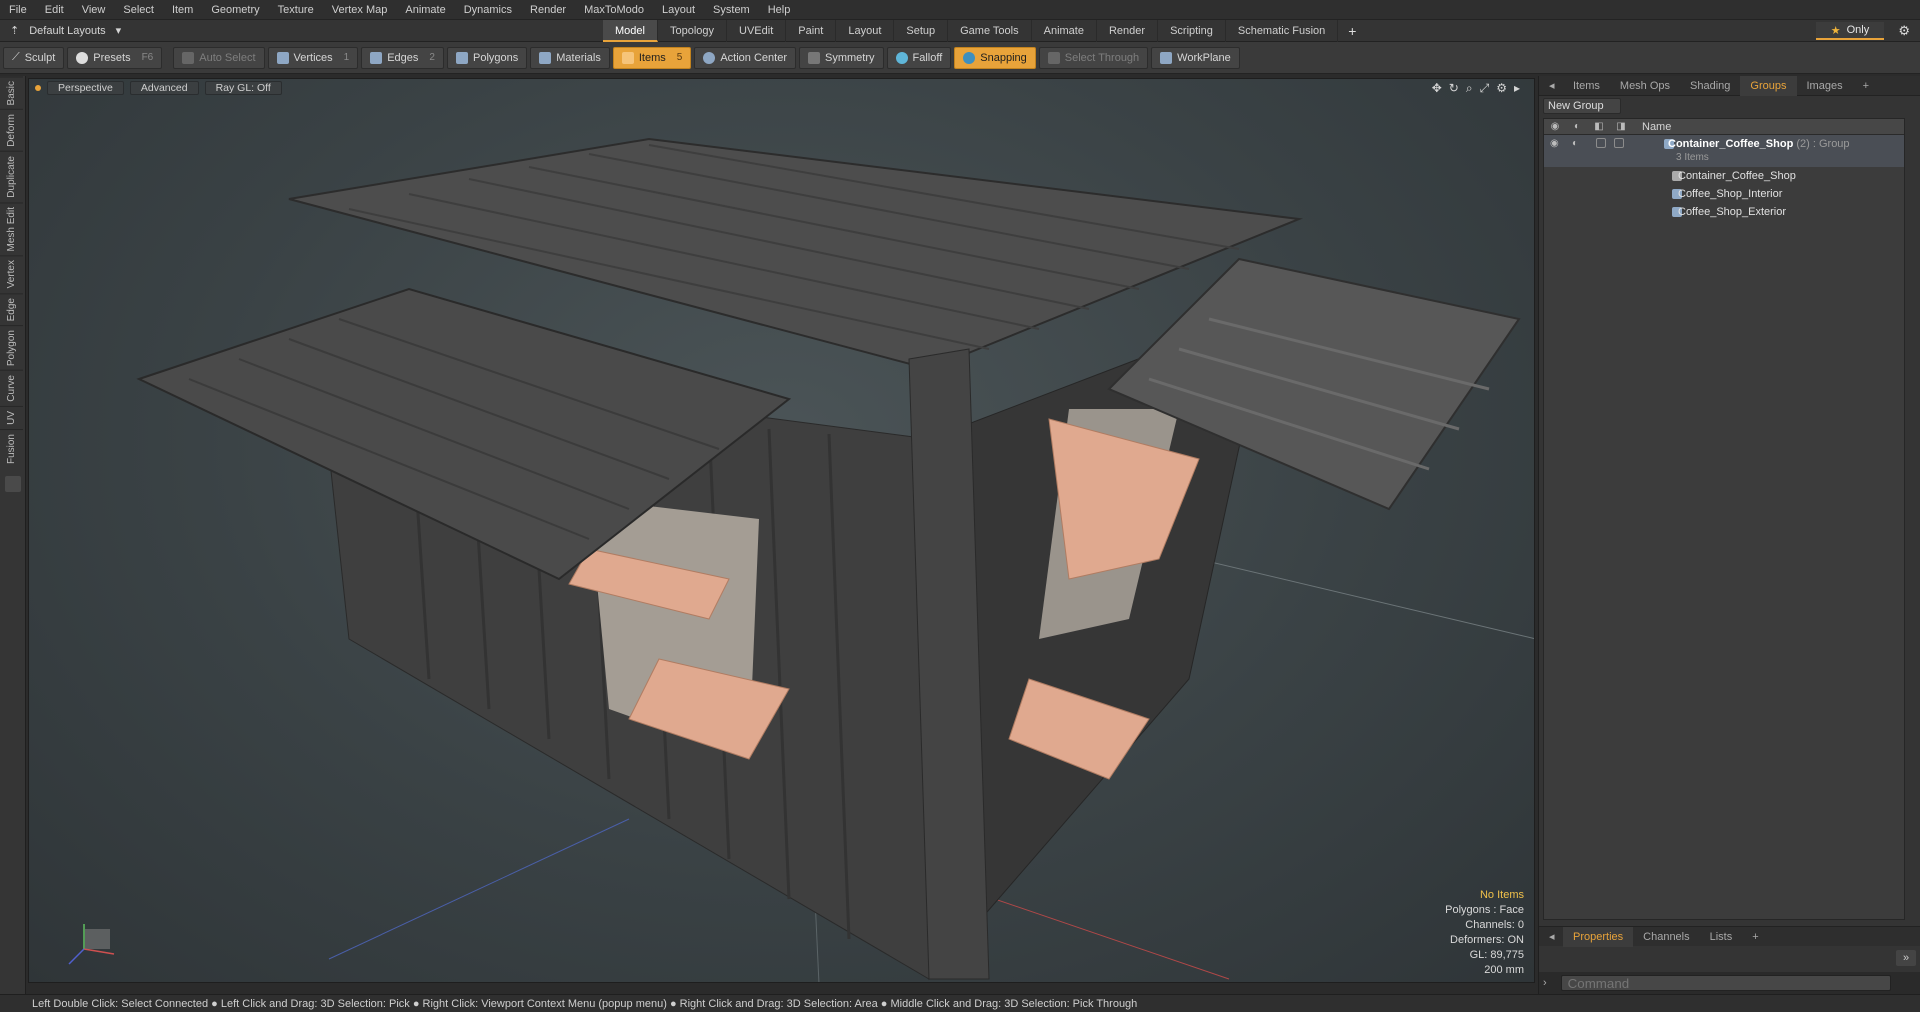 This screenshot has height=1012, width=1920. Describe the element at coordinates (1485, 88) in the screenshot. I see `fit-view-icon: ⤢` at that location.